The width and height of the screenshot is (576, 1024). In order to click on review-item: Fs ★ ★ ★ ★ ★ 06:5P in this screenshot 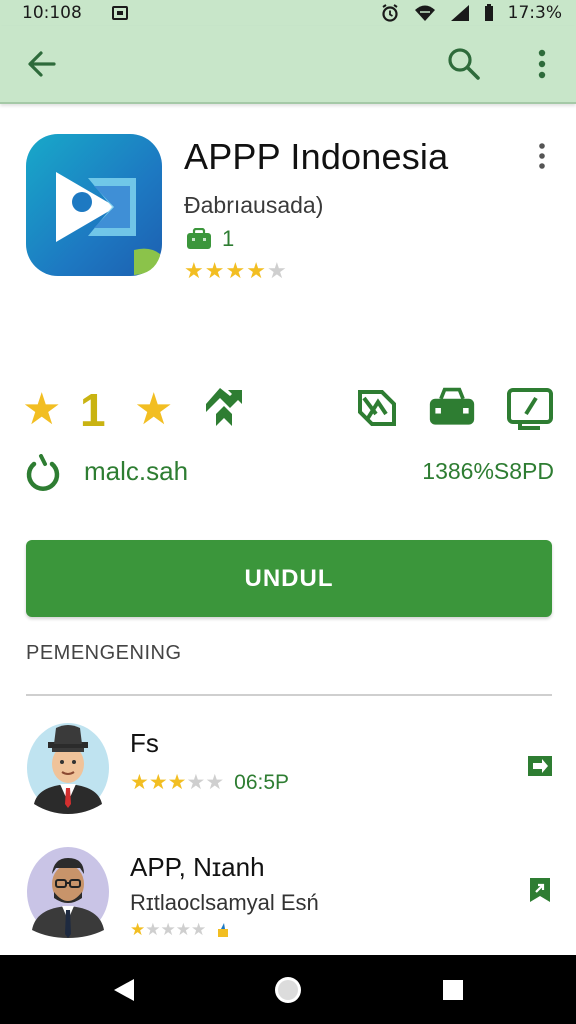, I will do `click(291, 772)`.